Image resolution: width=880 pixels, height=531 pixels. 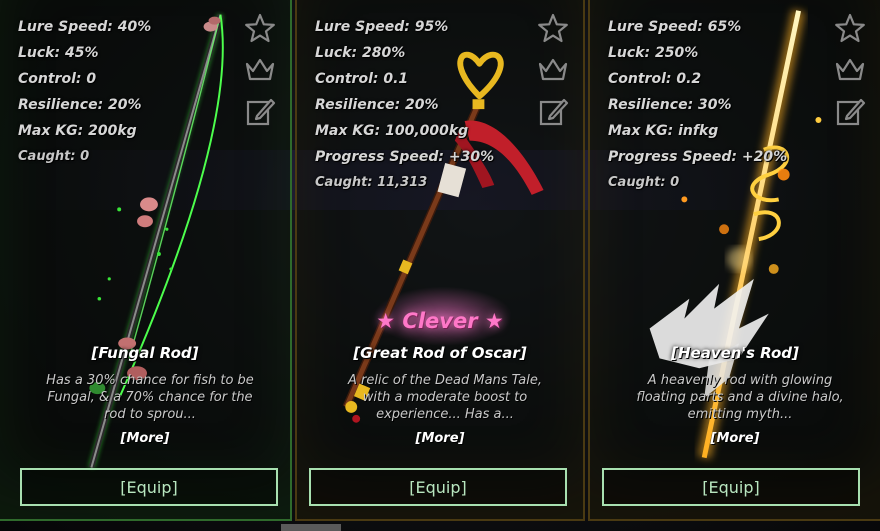 I want to click on stat-luck: Luck: 280%, so click(x=360, y=53).